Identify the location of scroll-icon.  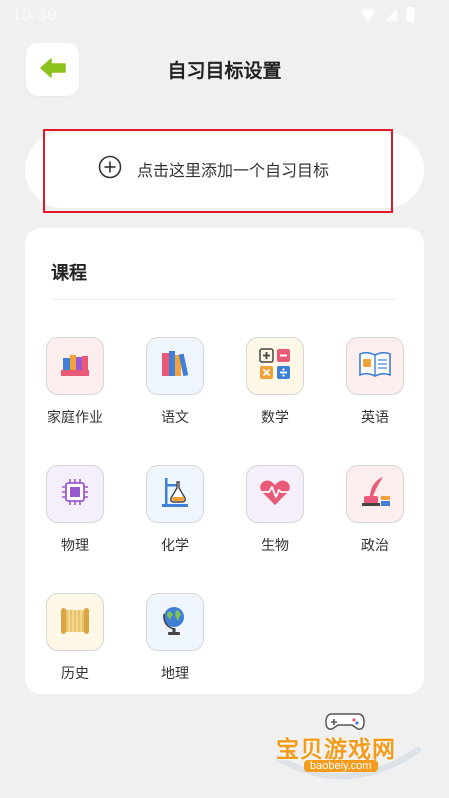
(75, 622).